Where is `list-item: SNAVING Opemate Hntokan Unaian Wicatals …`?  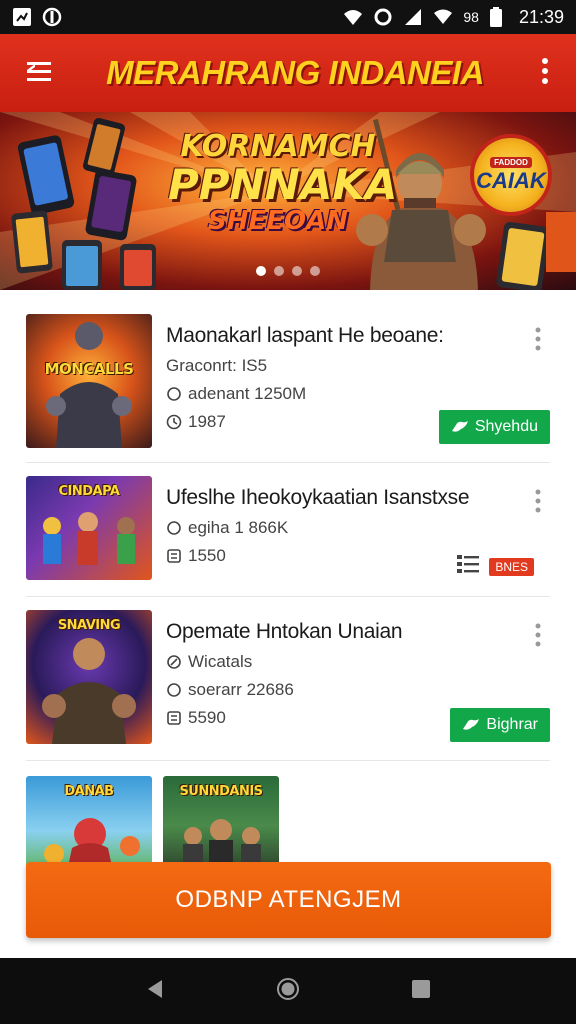
list-item: SNAVING Opemate Hntokan Unaian Wicatals … is located at coordinates (288, 678).